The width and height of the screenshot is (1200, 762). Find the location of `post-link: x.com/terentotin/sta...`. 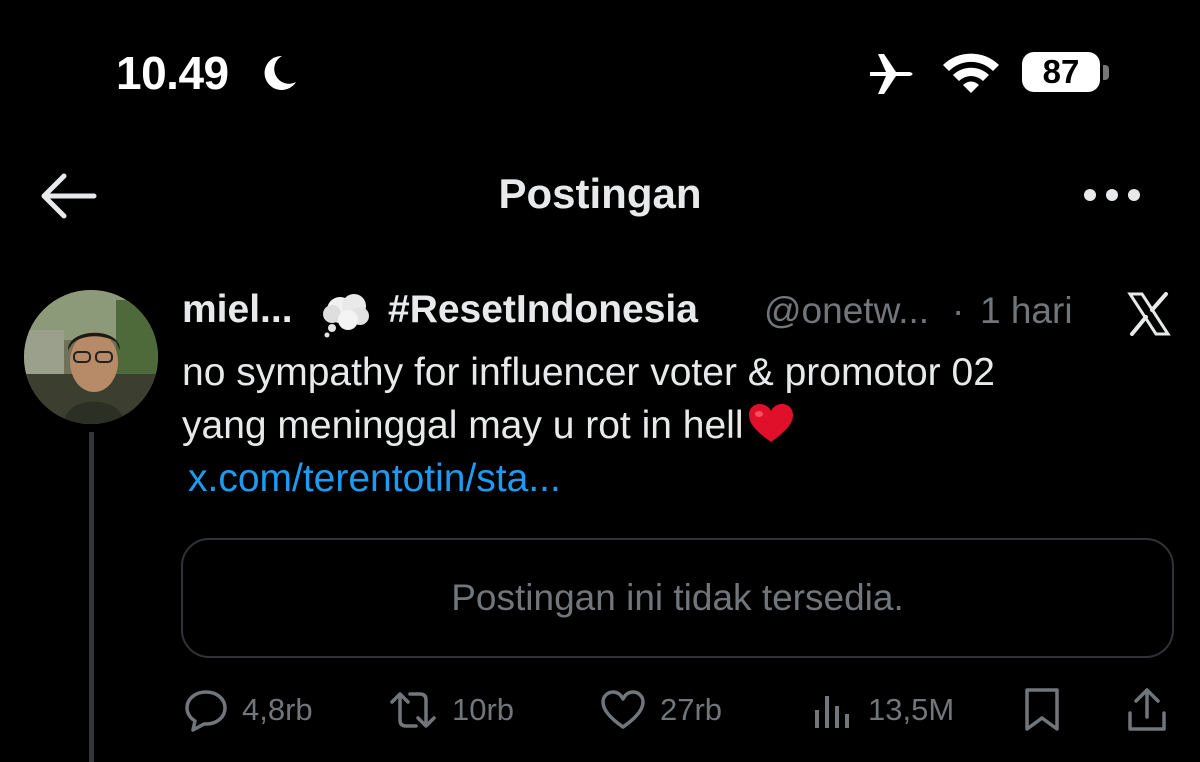

post-link: x.com/terentotin/sta... is located at coordinates (374, 478).